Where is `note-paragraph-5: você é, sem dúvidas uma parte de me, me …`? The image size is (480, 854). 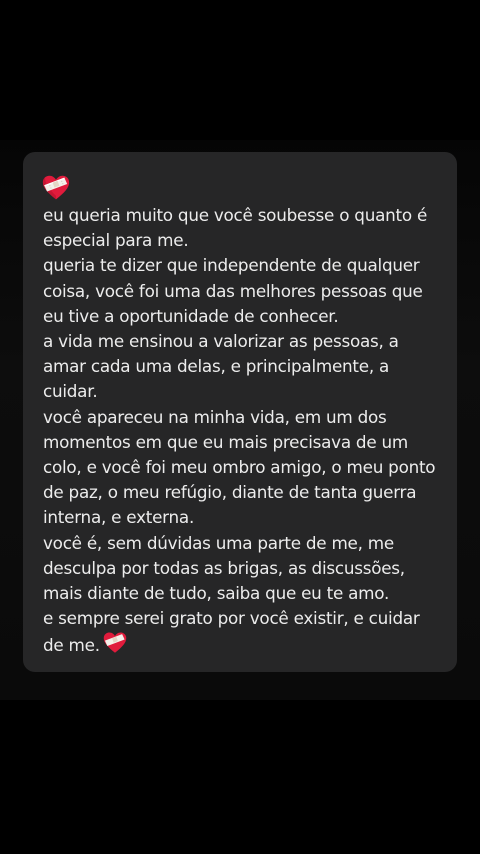 note-paragraph-5: você é, sem dúvidas uma parte de me, me … is located at coordinates (224, 568).